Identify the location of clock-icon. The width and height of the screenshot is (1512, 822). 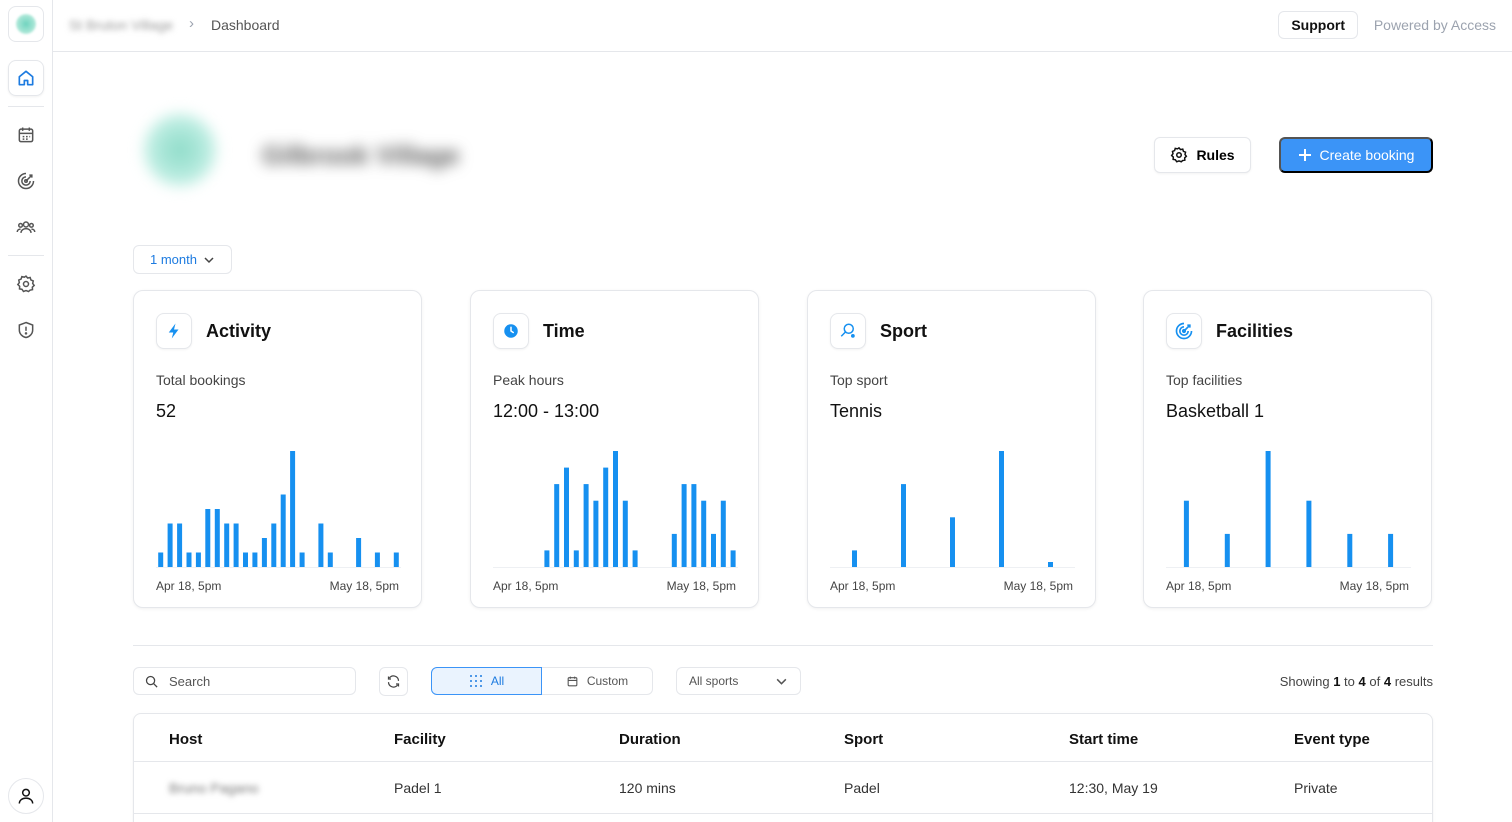
(511, 331).